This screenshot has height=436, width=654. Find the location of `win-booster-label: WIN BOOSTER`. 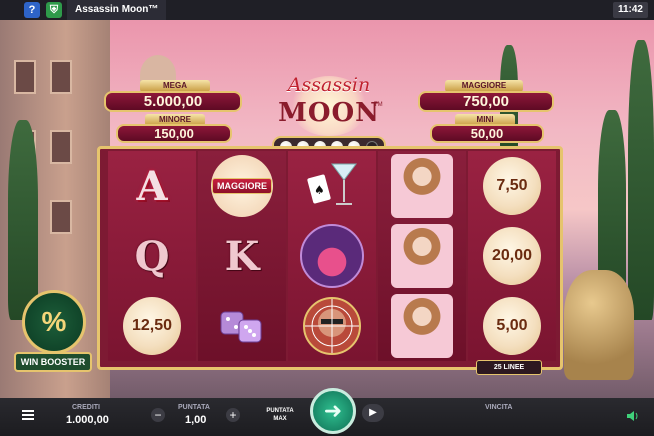

win-booster-label: WIN BOOSTER is located at coordinates (53, 362).